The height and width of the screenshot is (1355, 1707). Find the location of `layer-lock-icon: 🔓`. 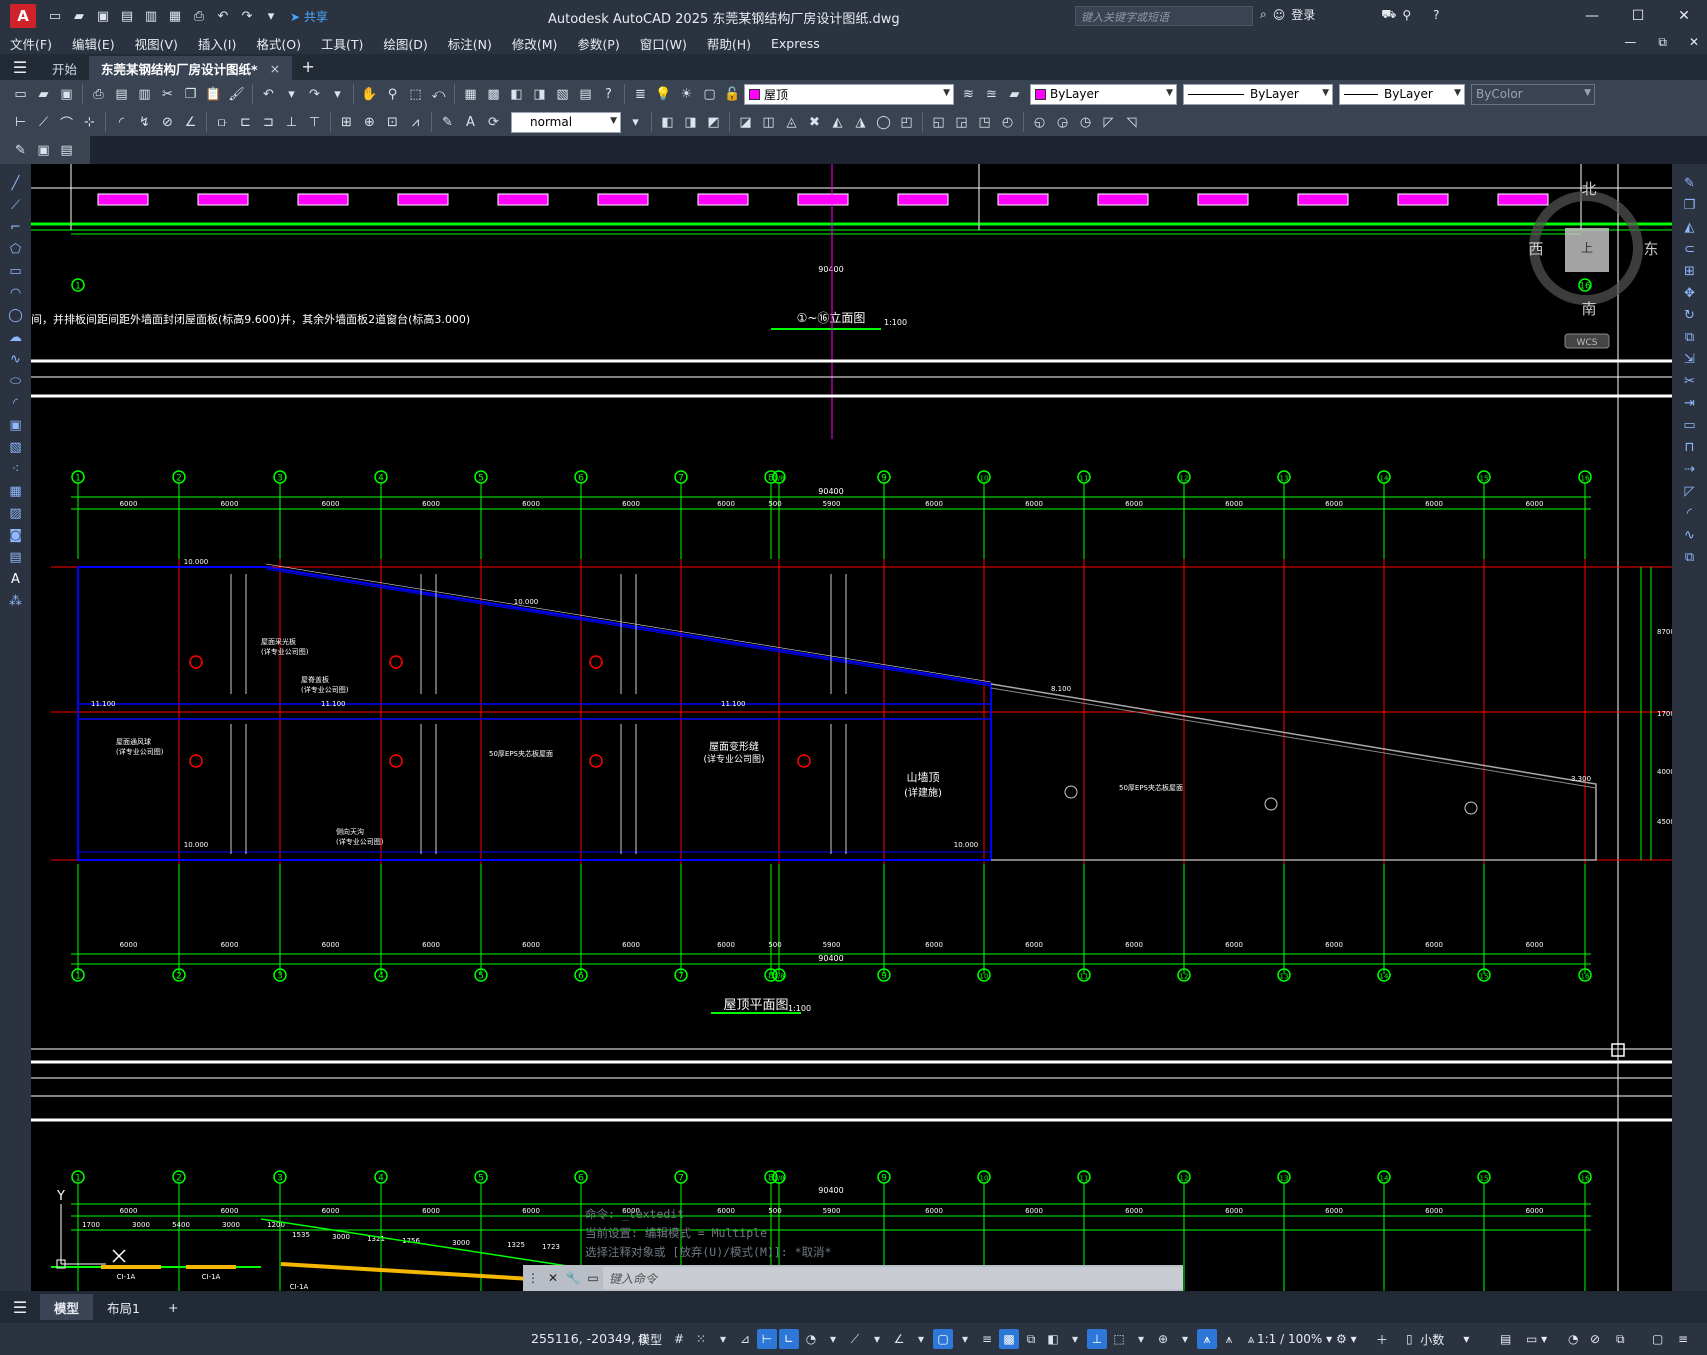

layer-lock-icon: 🔓 is located at coordinates (732, 94).